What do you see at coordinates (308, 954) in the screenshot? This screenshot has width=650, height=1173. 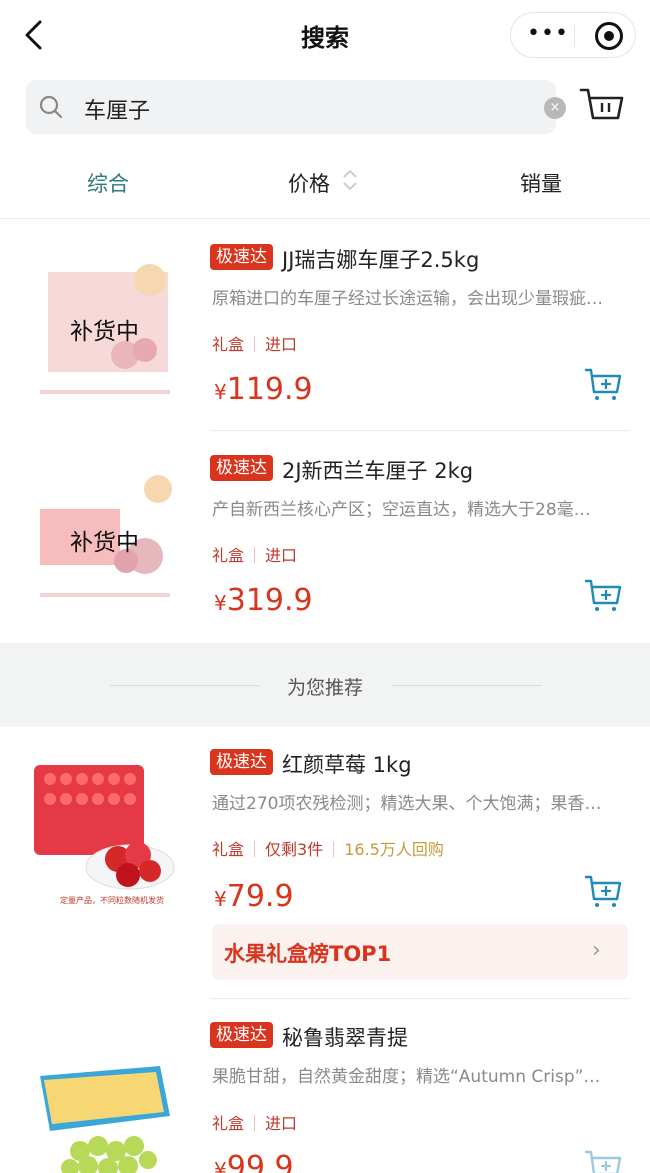 I see `ranking-label: 水果礼盒榜TOP1` at bounding box center [308, 954].